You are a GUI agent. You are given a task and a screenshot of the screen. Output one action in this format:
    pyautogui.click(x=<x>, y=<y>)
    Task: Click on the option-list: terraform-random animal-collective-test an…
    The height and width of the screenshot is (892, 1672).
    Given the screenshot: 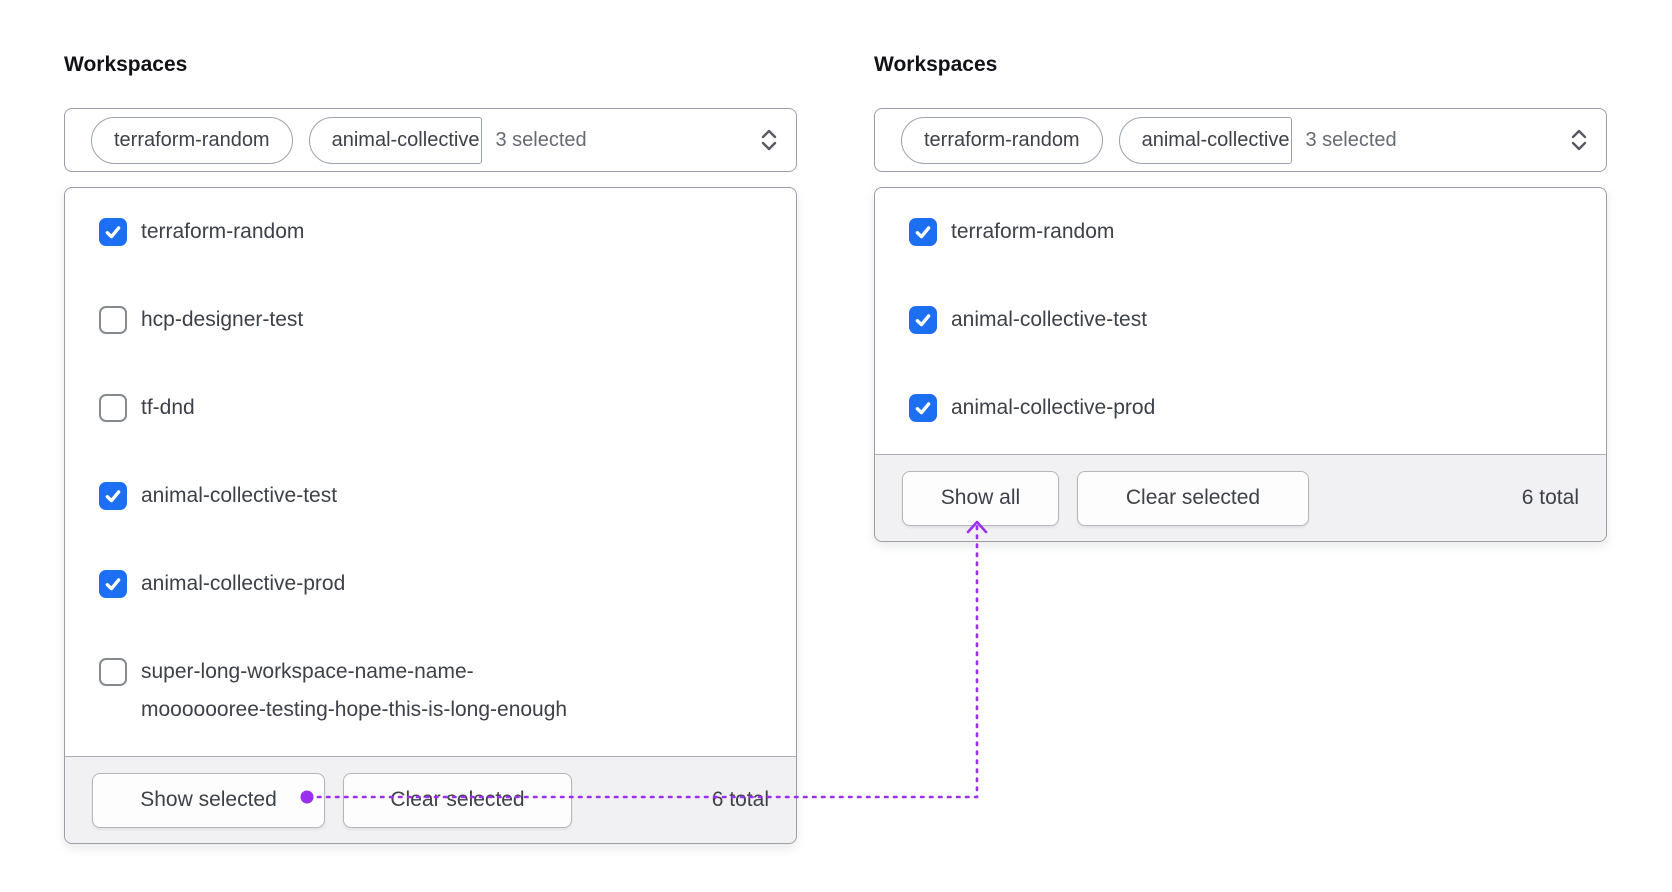 What is the action you would take?
    pyautogui.click(x=1240, y=321)
    